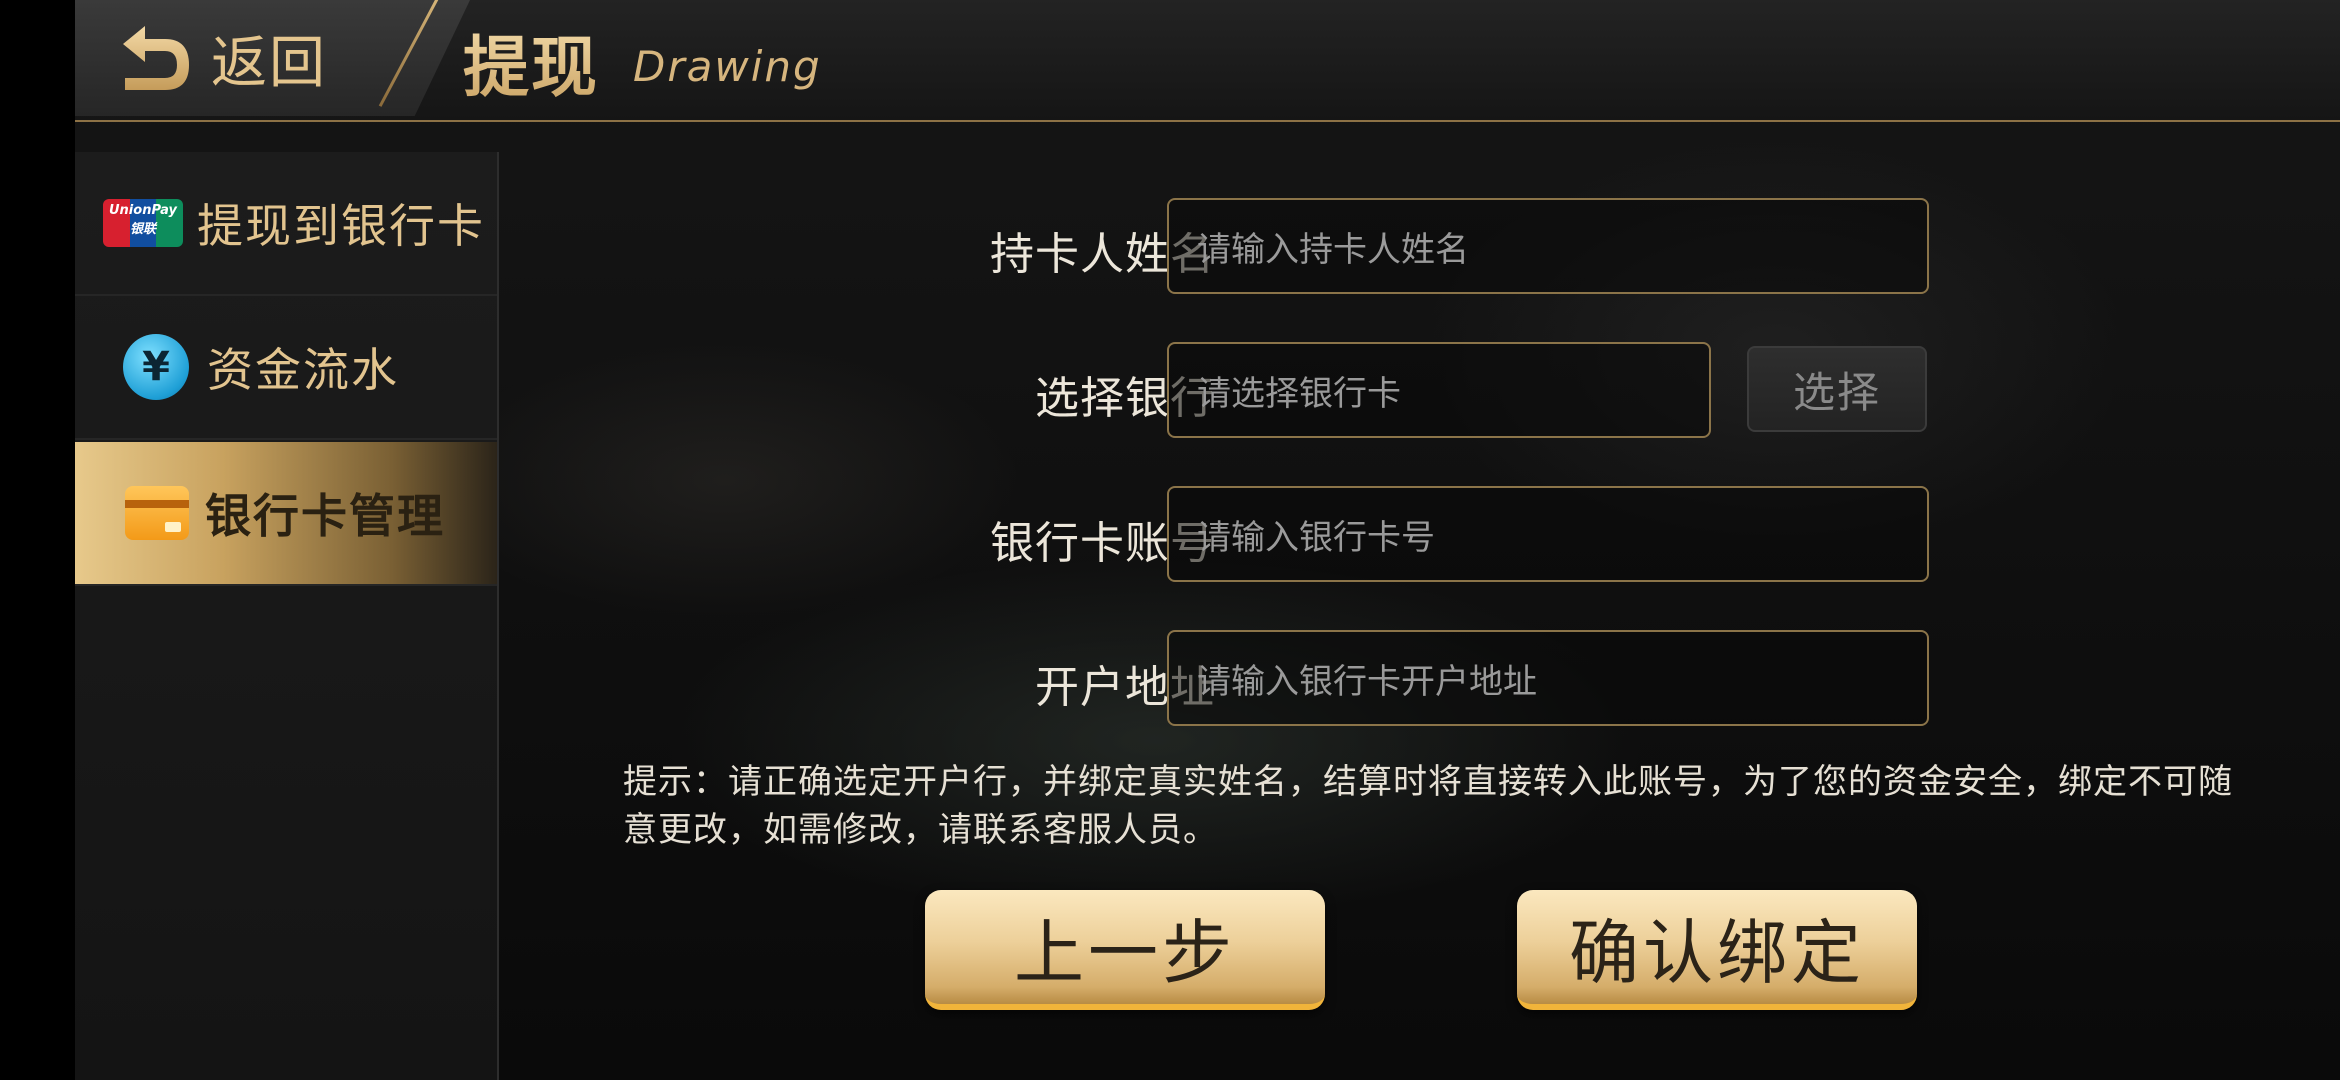  Describe the element at coordinates (1837, 389) in the screenshot. I see `choose-bank-button: 选择` at that location.